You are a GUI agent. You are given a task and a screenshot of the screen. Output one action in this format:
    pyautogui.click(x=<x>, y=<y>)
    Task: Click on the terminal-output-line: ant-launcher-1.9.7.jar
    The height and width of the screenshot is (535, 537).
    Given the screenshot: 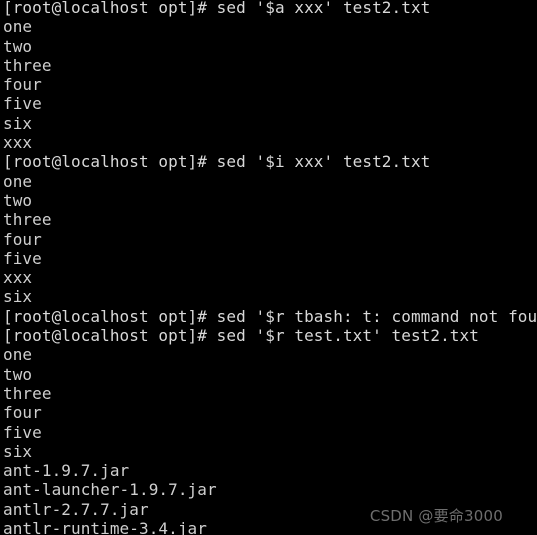 What is the action you would take?
    pyautogui.click(x=110, y=490)
    